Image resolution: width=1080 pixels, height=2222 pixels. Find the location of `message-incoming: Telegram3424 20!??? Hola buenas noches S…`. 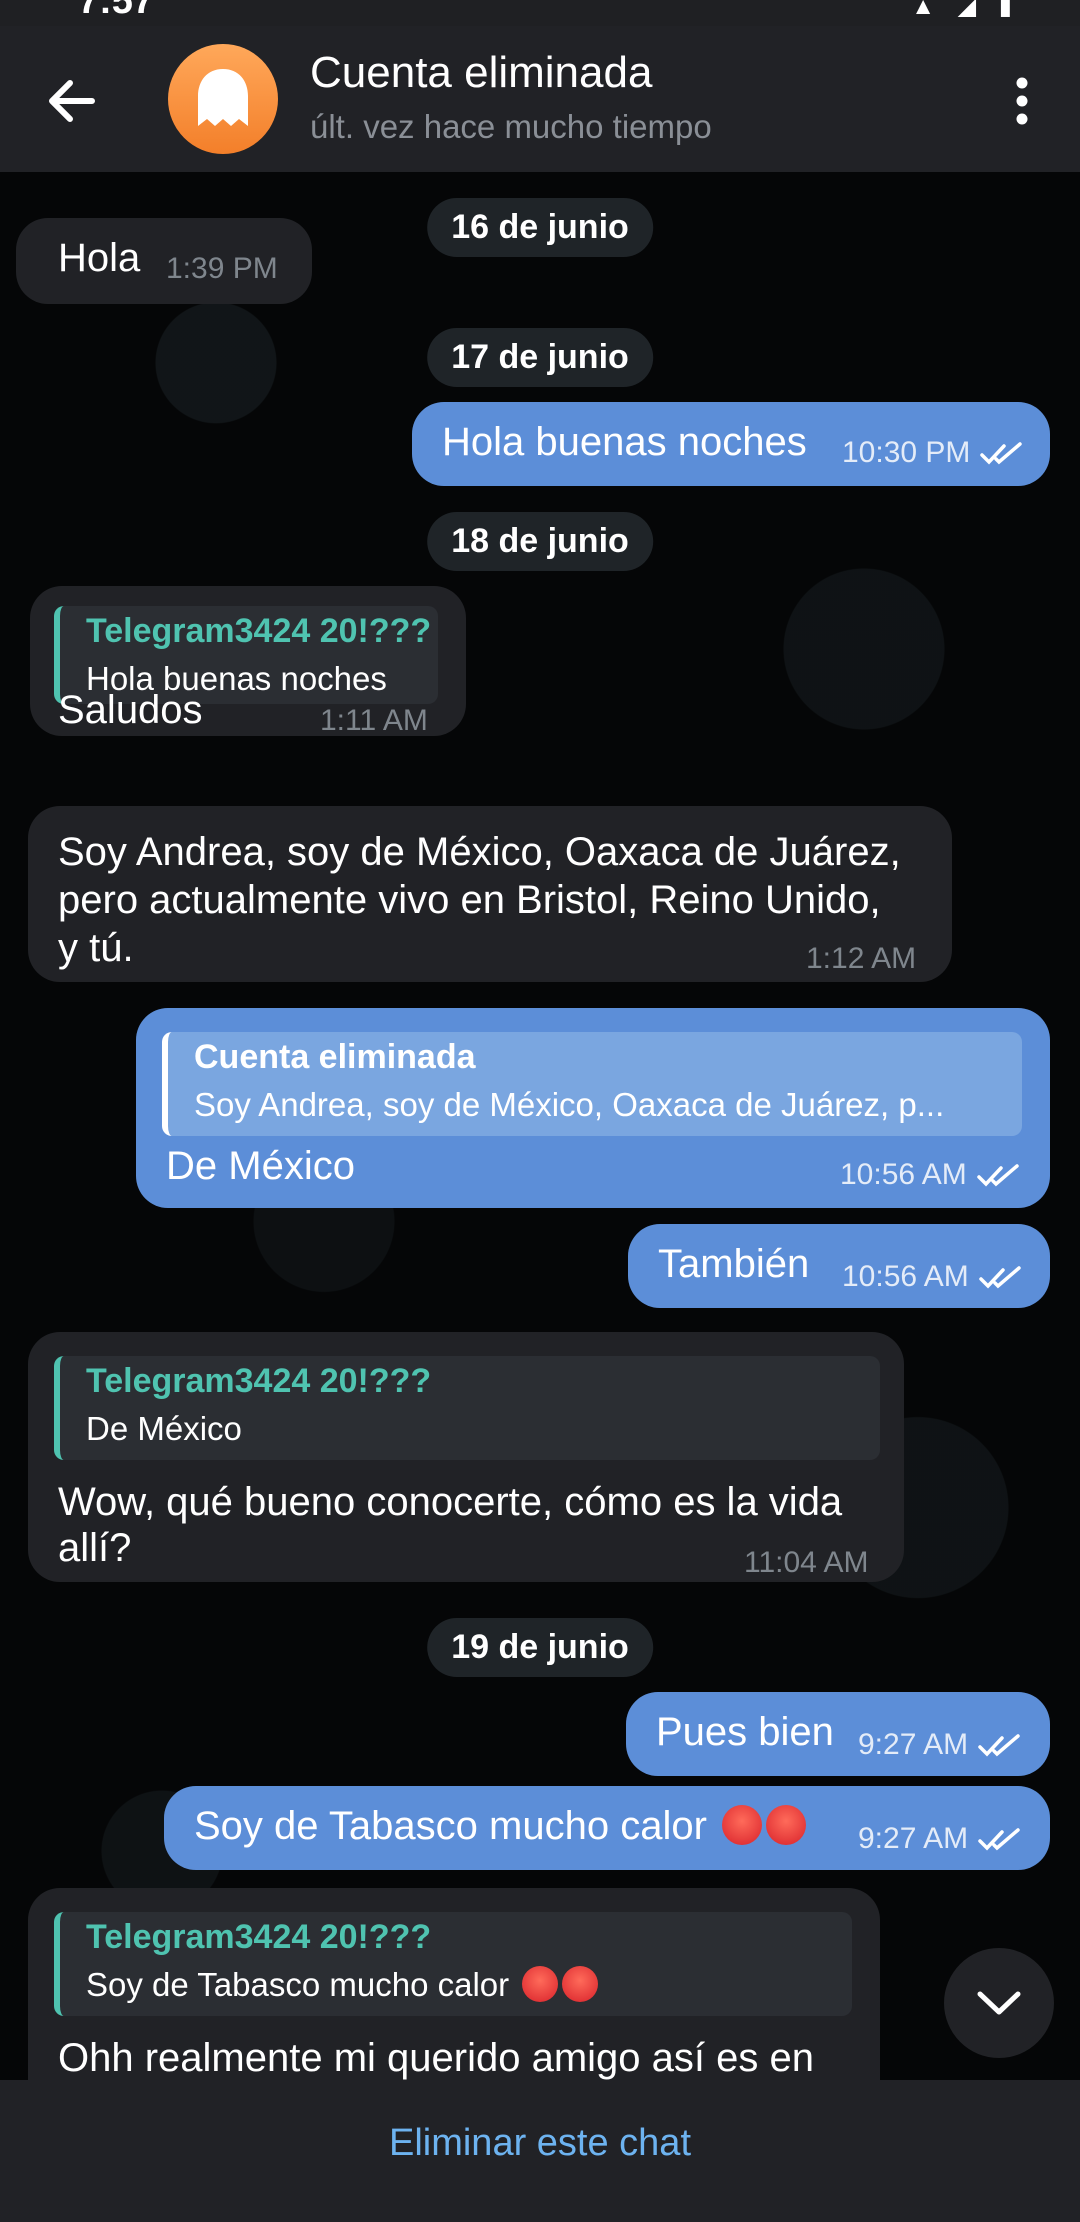

message-incoming: Telegram3424 20!??? Hola buenas noches S… is located at coordinates (248, 661).